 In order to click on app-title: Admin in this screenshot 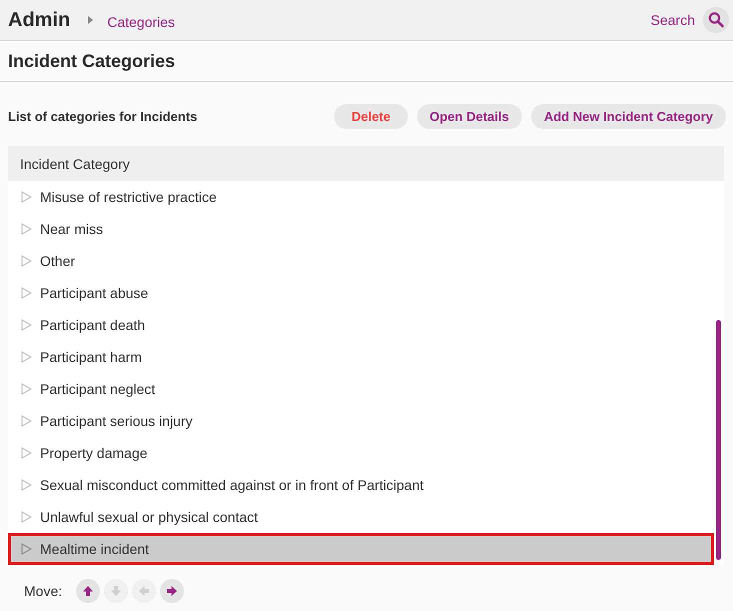, I will do `click(39, 20)`.